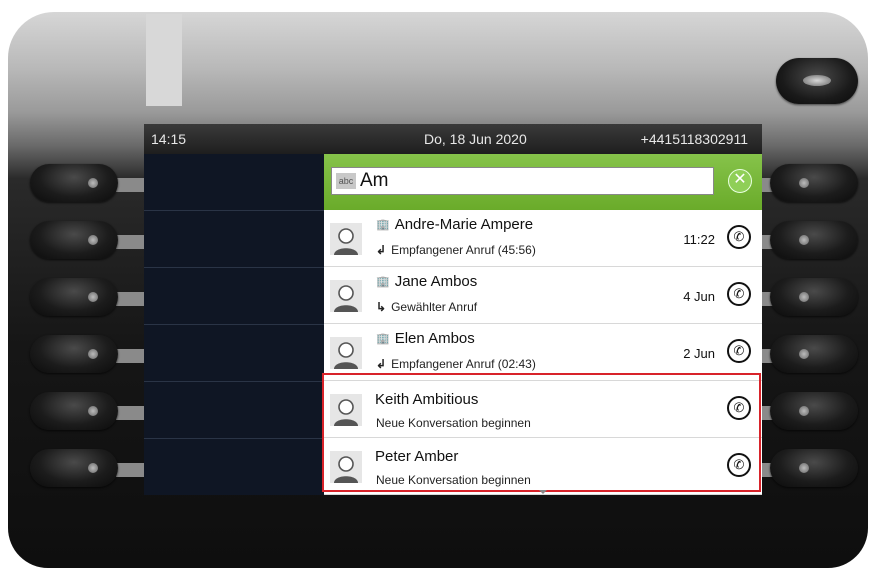 The image size is (871, 568). I want to click on status-bar: 14:15 Do, 18 Jun 2020 +4415118302911, so click(453, 139).